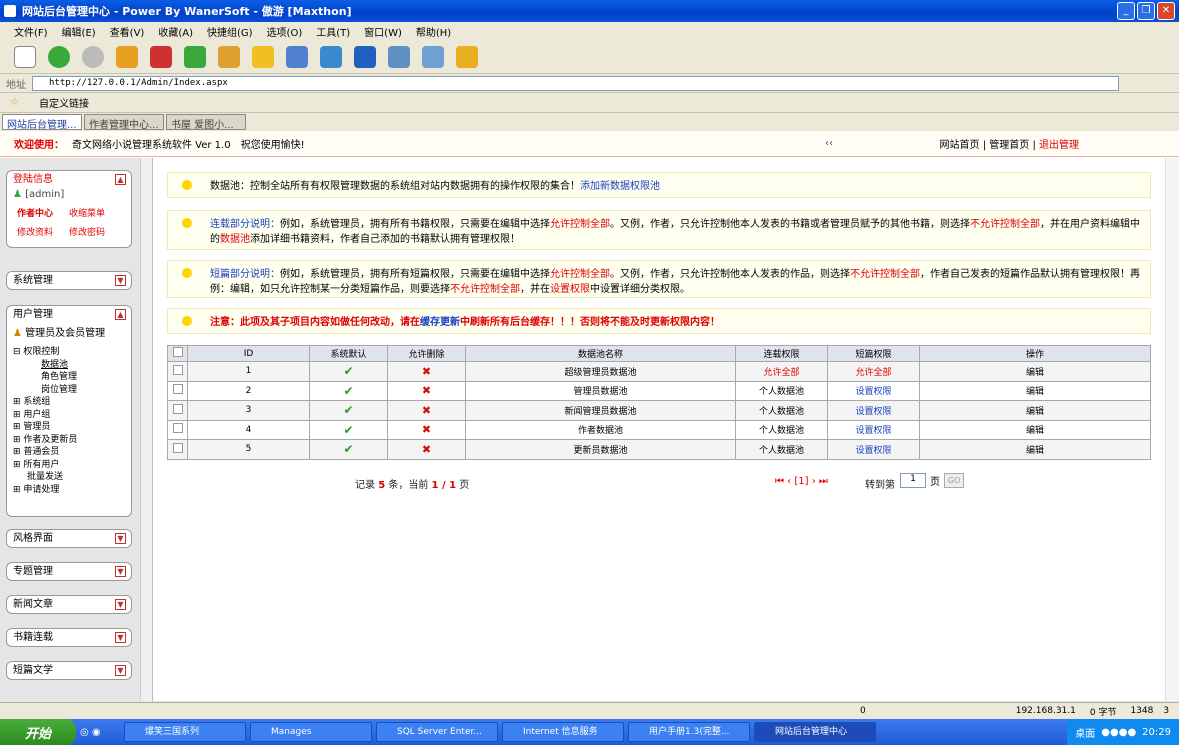 The height and width of the screenshot is (745, 1179). Describe the element at coordinates (95, 231) in the screenshot. I see `change-password-link: 修改密码` at that location.